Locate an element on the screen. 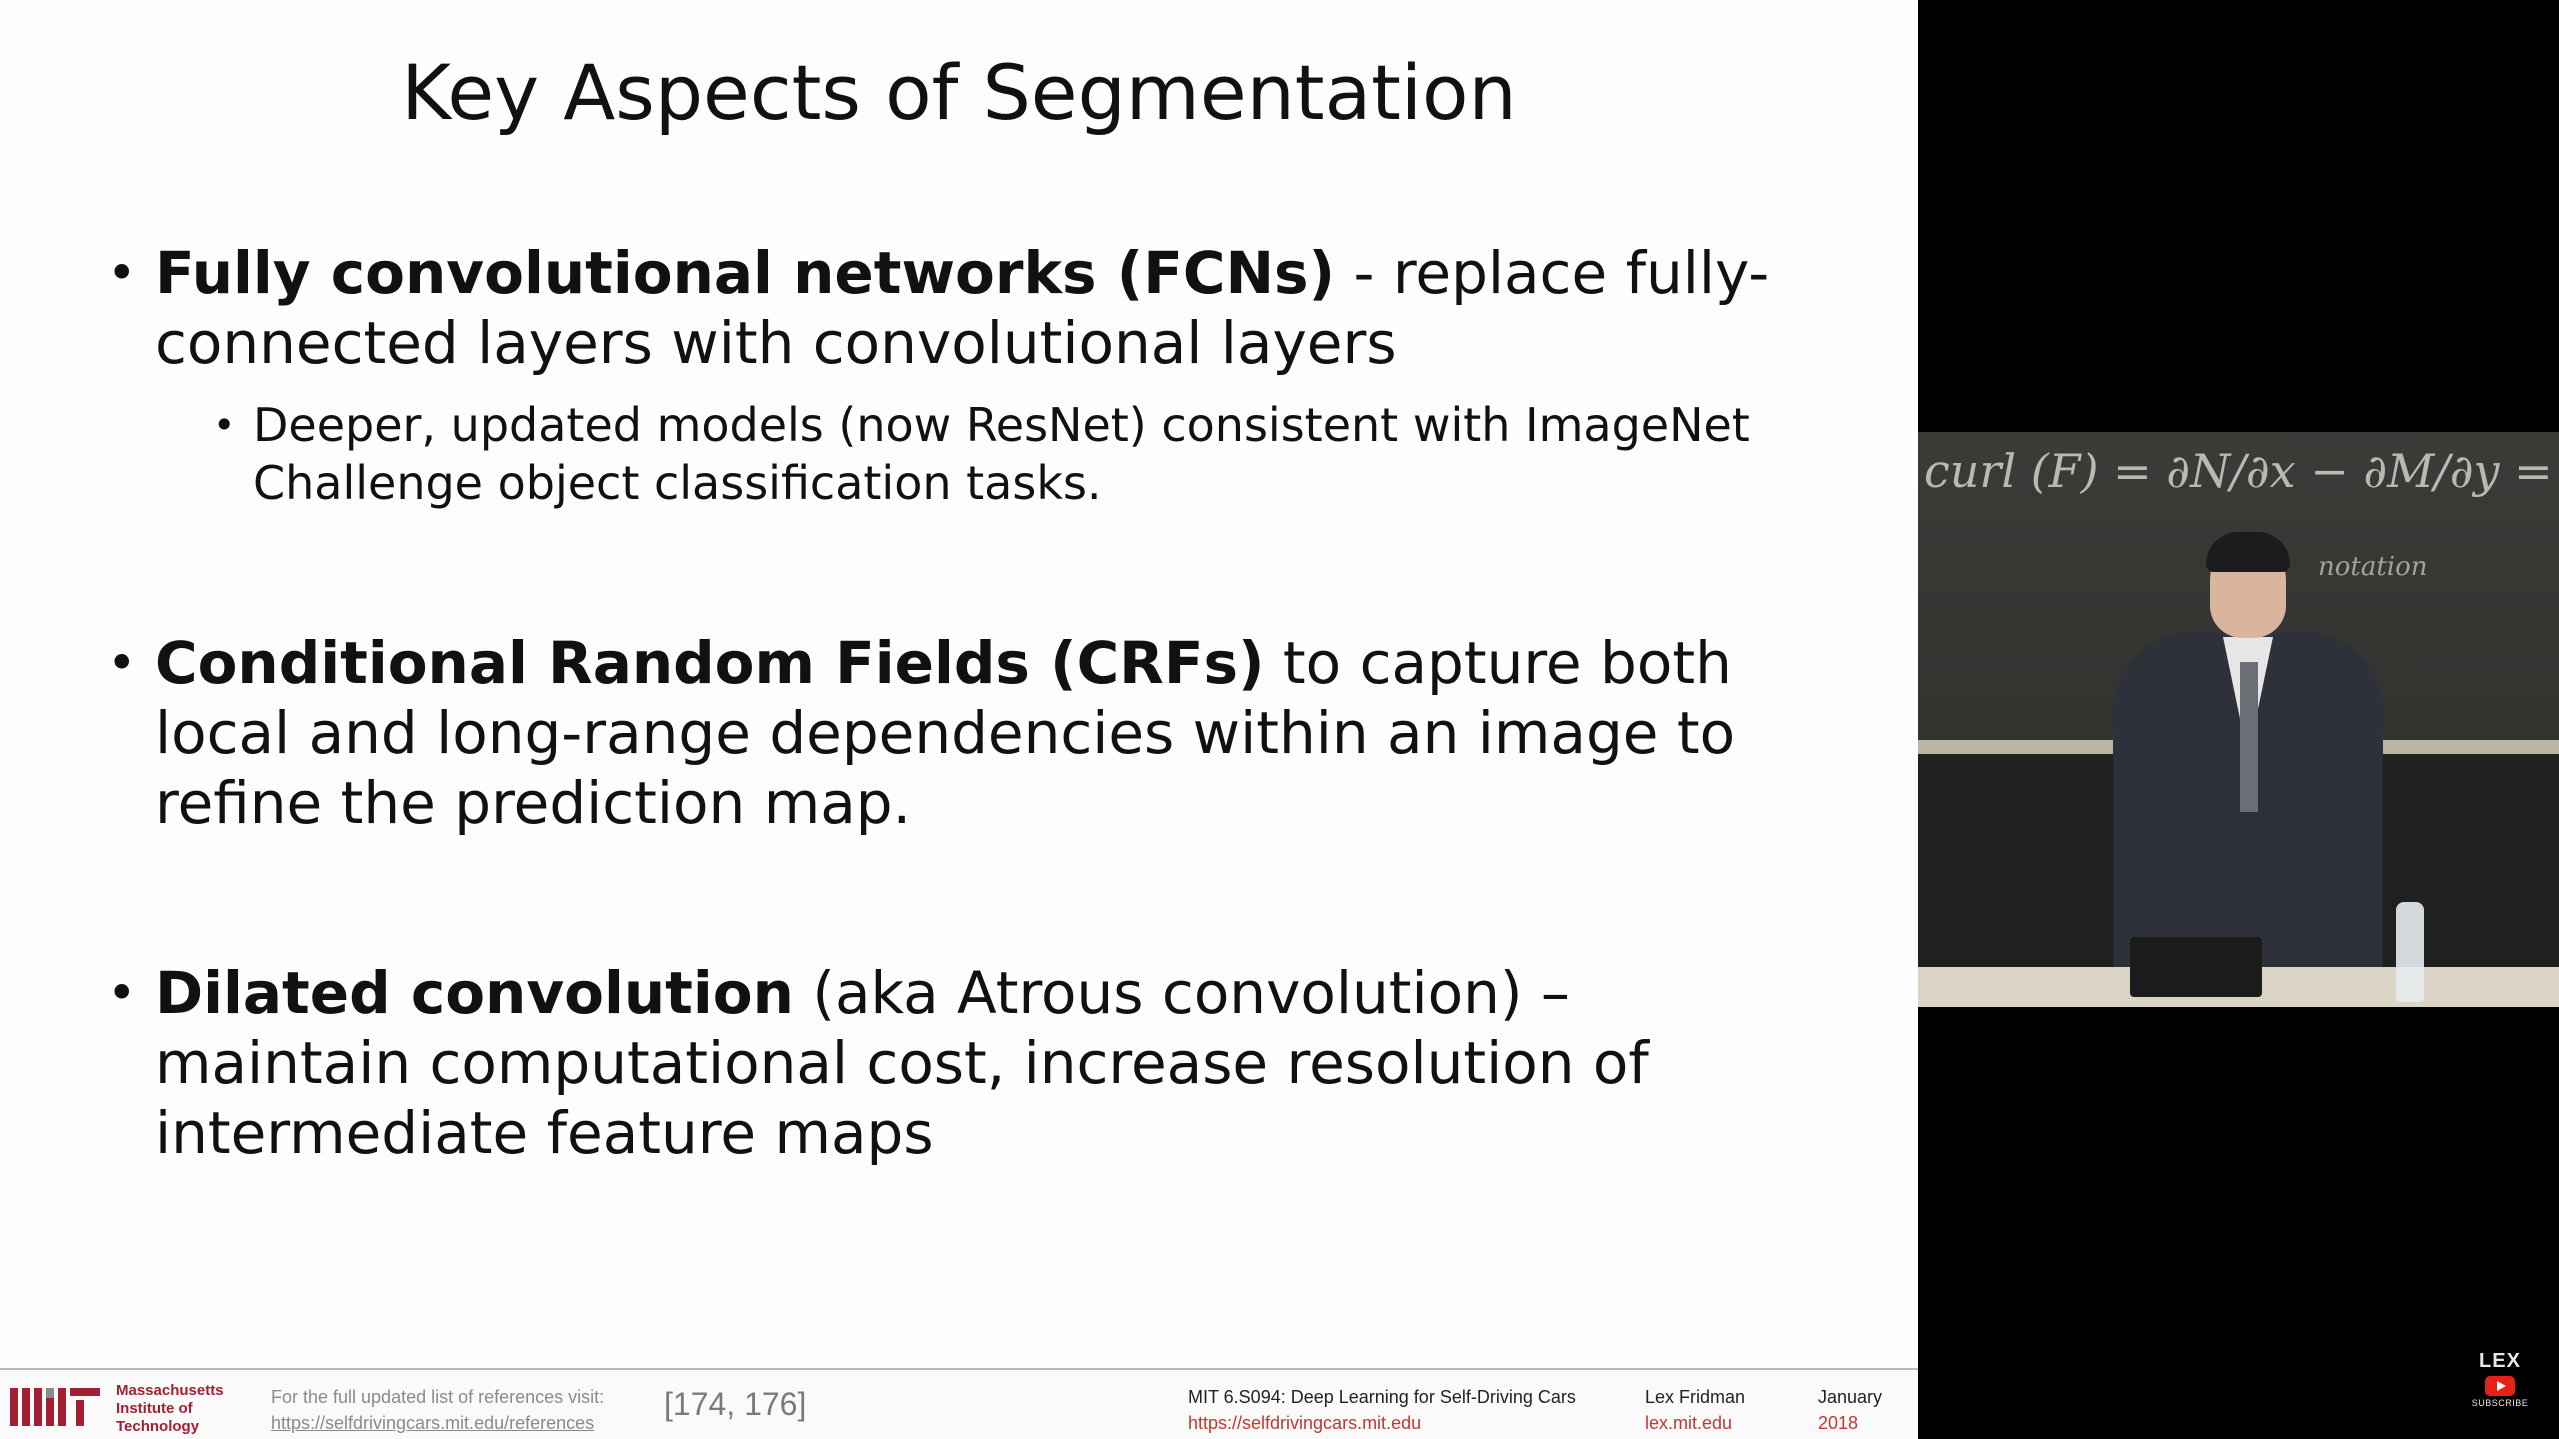  slide-title: Key Aspects of Segmentation is located at coordinates (959, 92).